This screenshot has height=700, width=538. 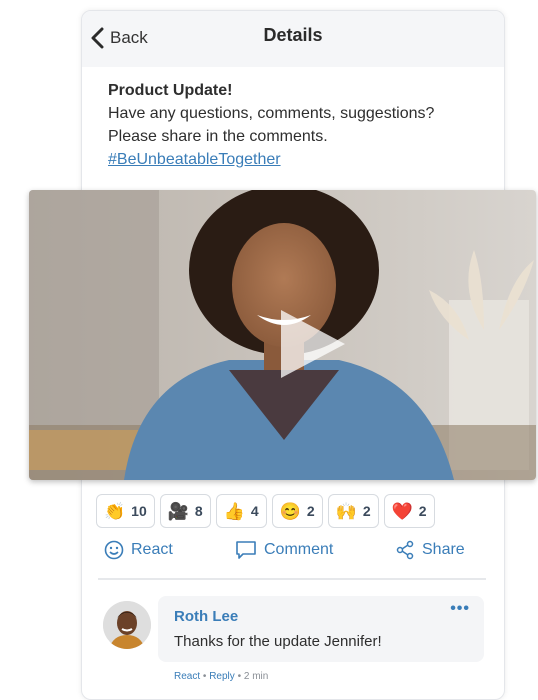 What do you see at coordinates (311, 344) in the screenshot?
I see `play-icon` at bounding box center [311, 344].